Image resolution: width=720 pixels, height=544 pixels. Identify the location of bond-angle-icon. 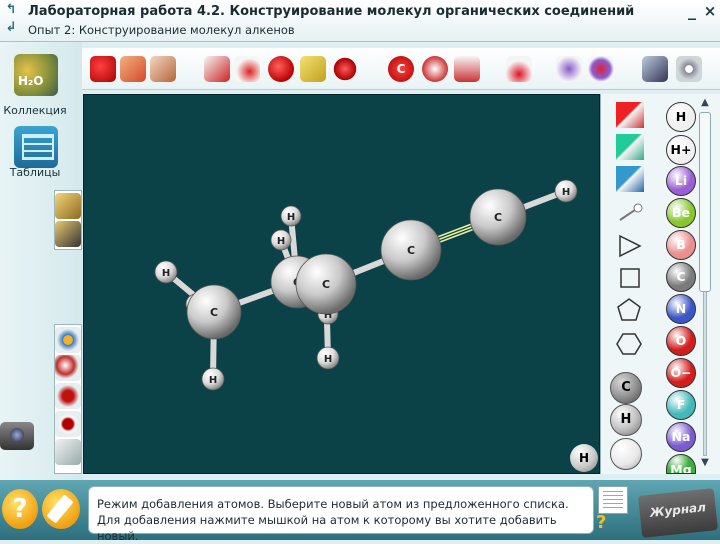
(217, 69).